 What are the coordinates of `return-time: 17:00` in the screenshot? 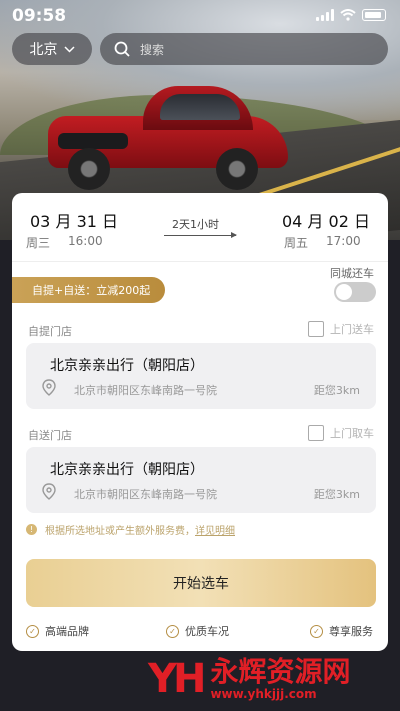 It's located at (343, 241).